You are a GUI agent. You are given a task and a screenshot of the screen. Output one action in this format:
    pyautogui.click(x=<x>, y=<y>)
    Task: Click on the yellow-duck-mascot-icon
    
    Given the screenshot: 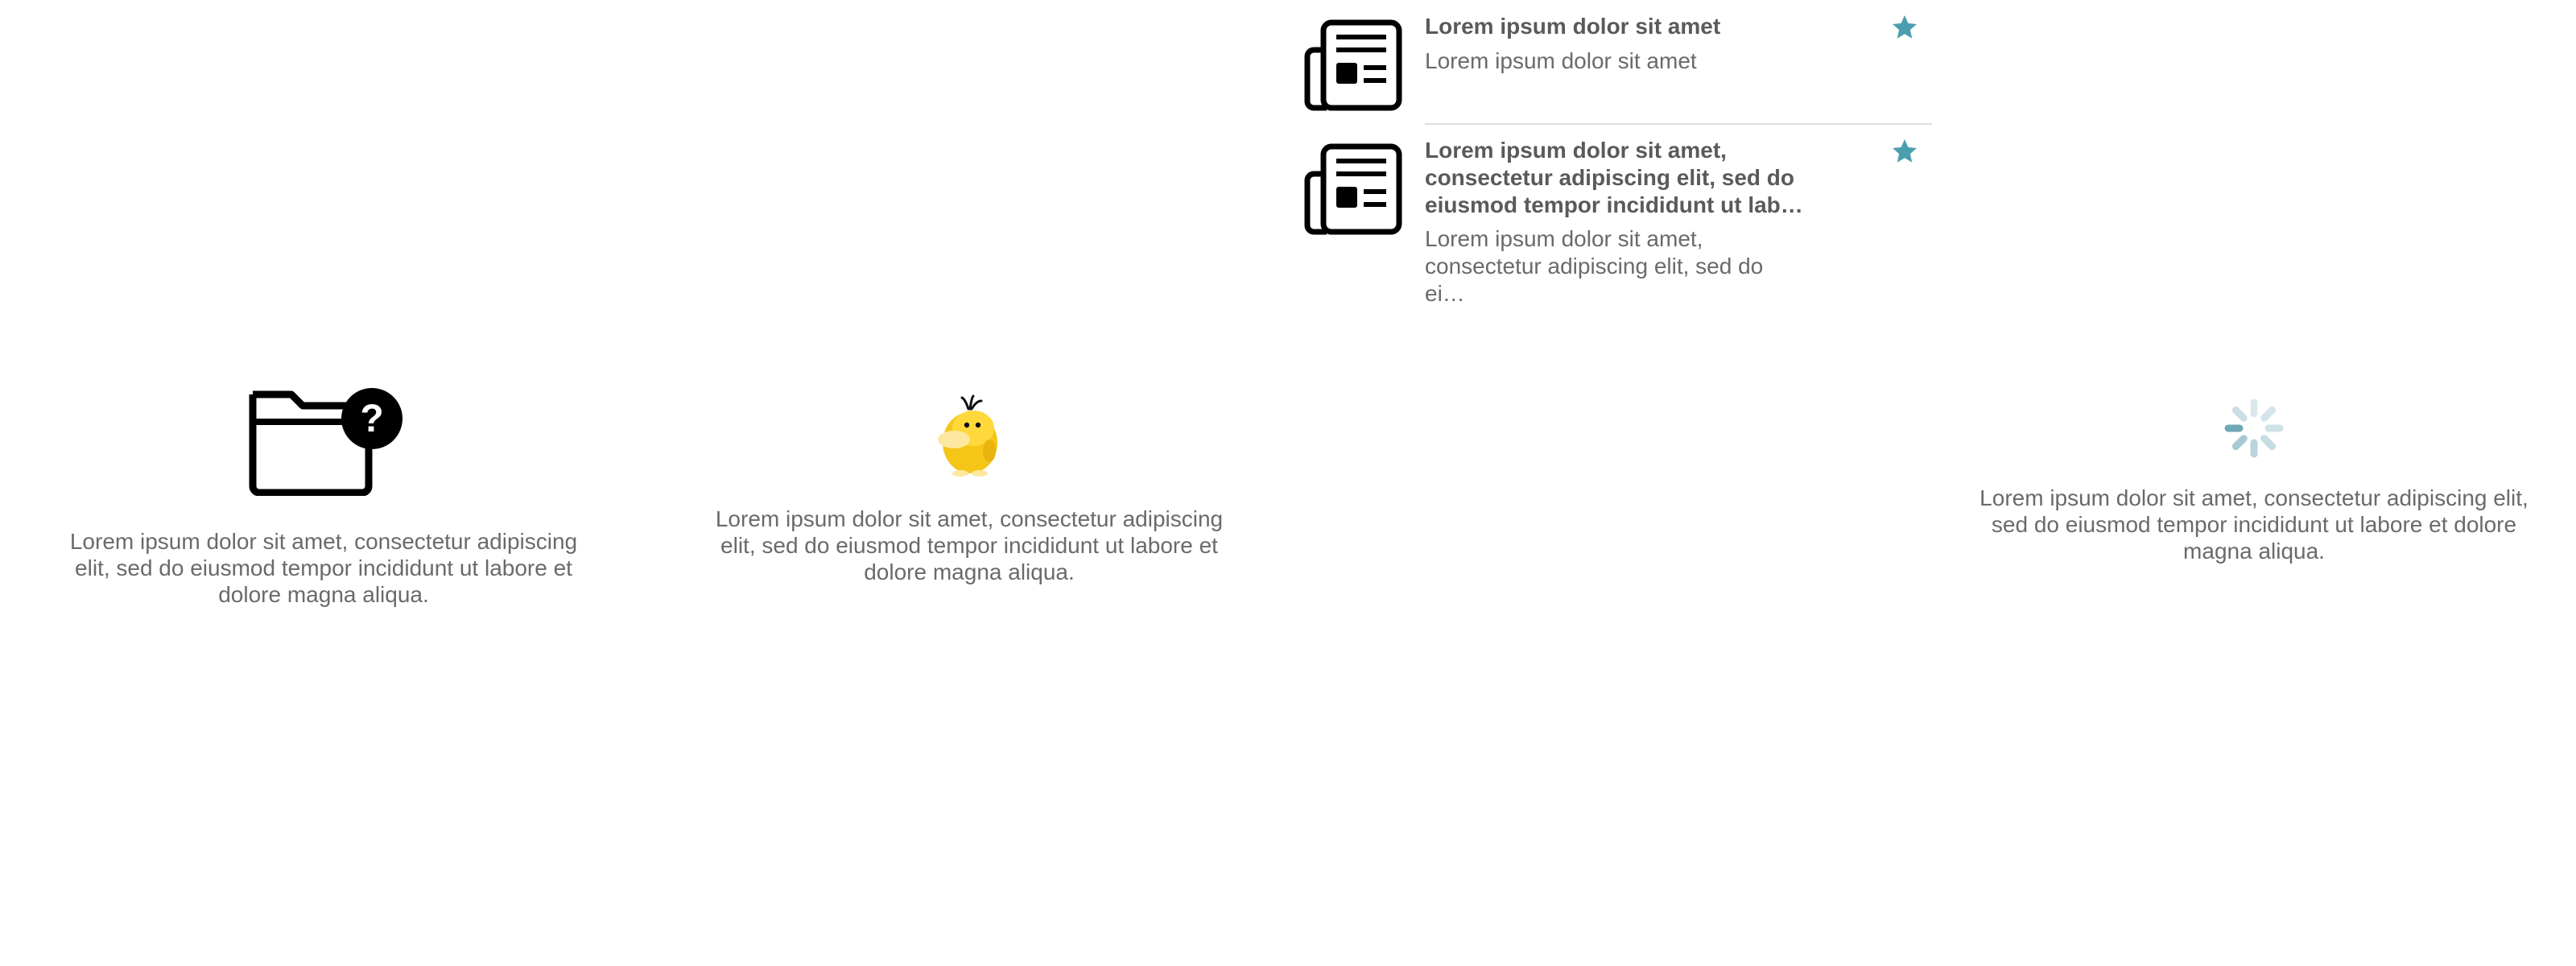 What is the action you would take?
    pyautogui.click(x=969, y=435)
    